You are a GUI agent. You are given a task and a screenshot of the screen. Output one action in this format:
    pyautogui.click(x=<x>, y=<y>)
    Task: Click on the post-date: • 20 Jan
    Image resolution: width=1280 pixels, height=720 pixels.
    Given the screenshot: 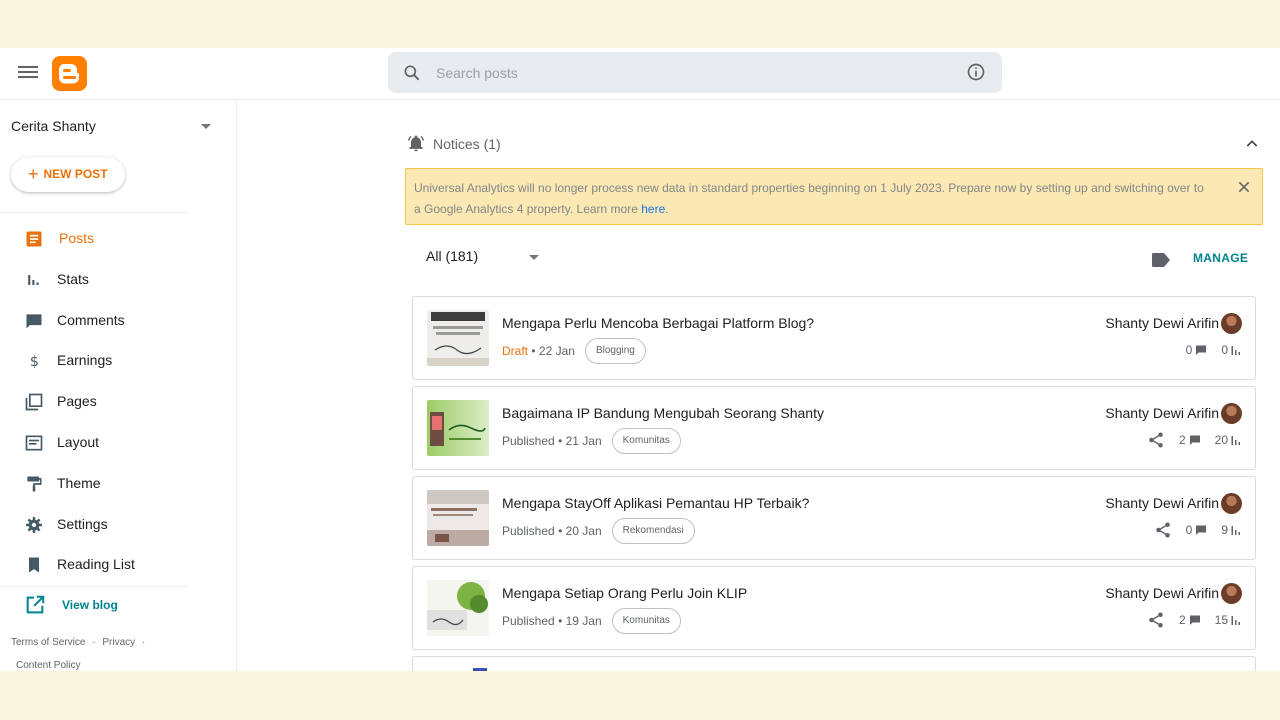 What is the action you would take?
    pyautogui.click(x=580, y=531)
    